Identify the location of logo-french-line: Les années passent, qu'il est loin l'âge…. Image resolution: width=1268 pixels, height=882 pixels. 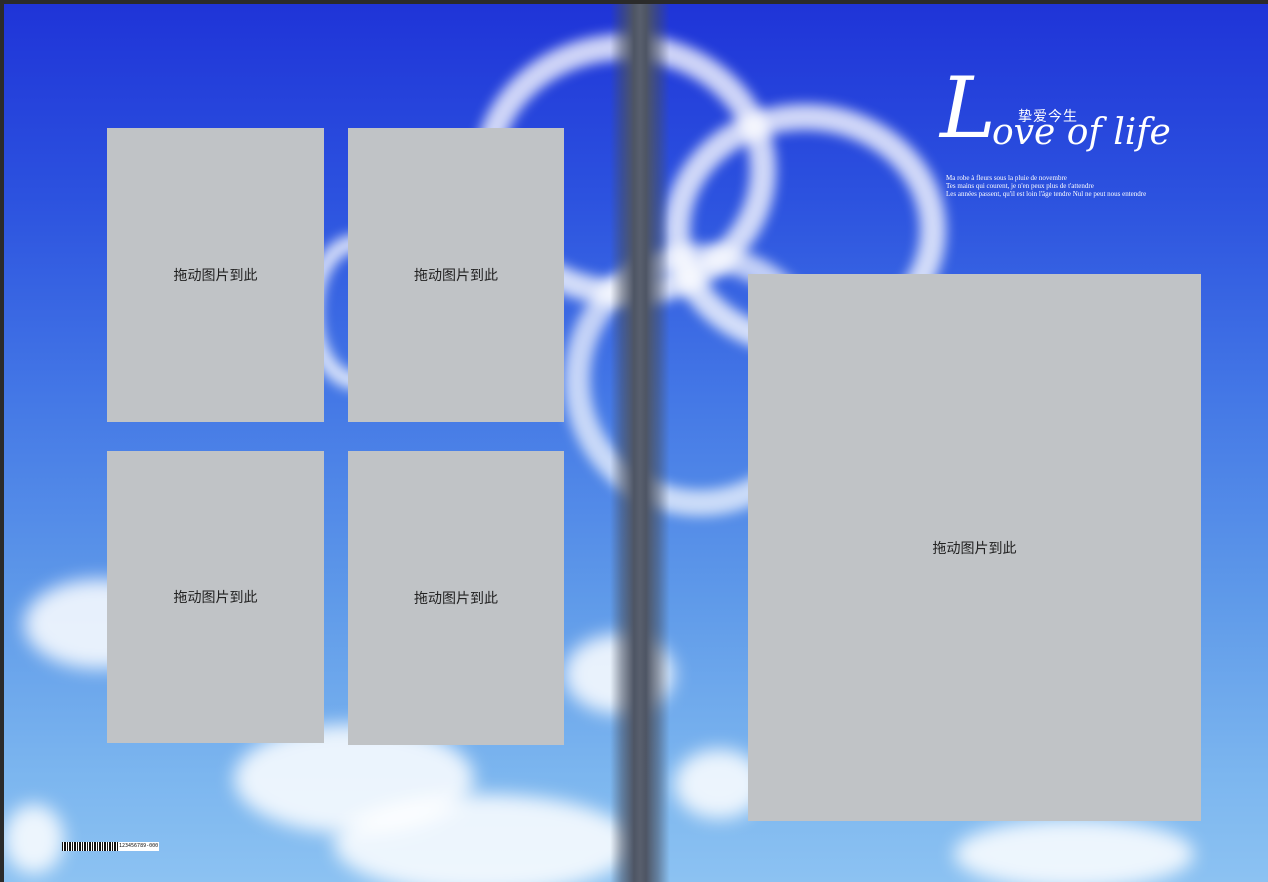
(1046, 194).